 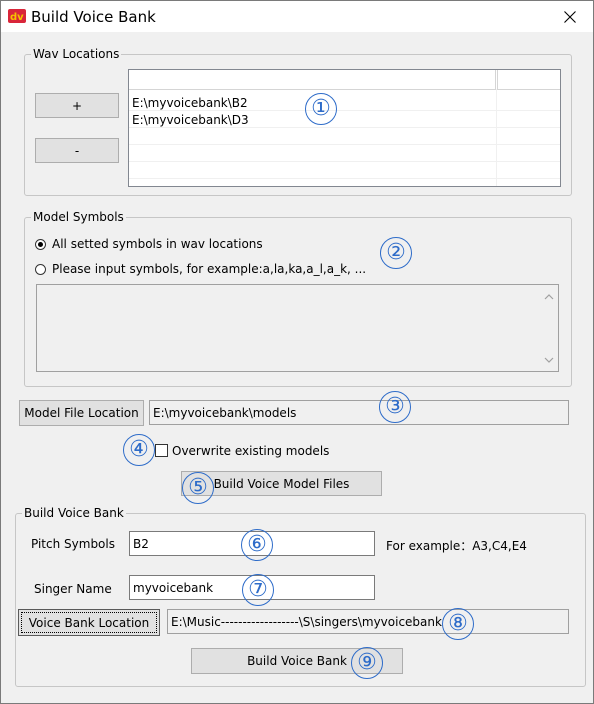 I want to click on model-symbols-label: Model Symbols, so click(x=78, y=217).